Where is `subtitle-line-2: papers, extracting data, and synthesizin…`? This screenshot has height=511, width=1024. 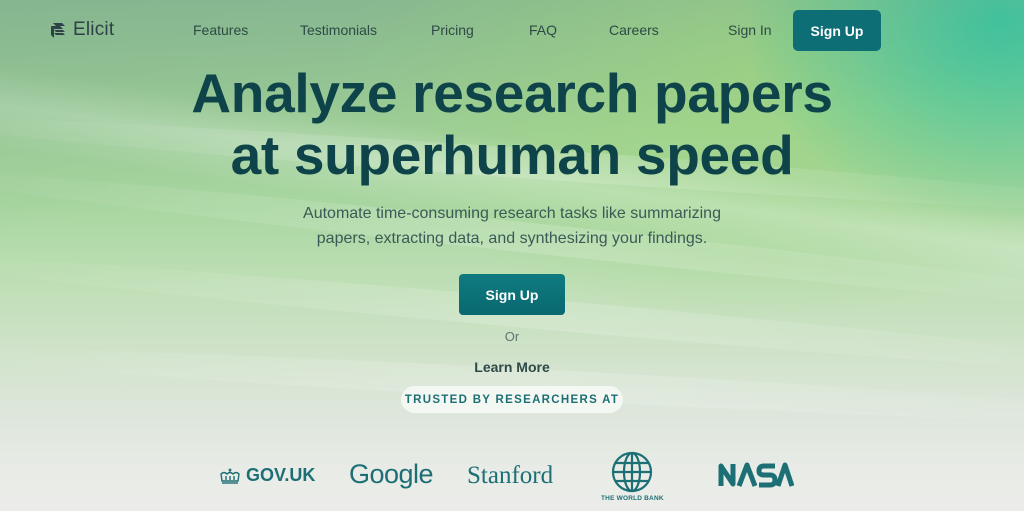
subtitle-line-2: papers, extracting data, and synthesizin… is located at coordinates (512, 238).